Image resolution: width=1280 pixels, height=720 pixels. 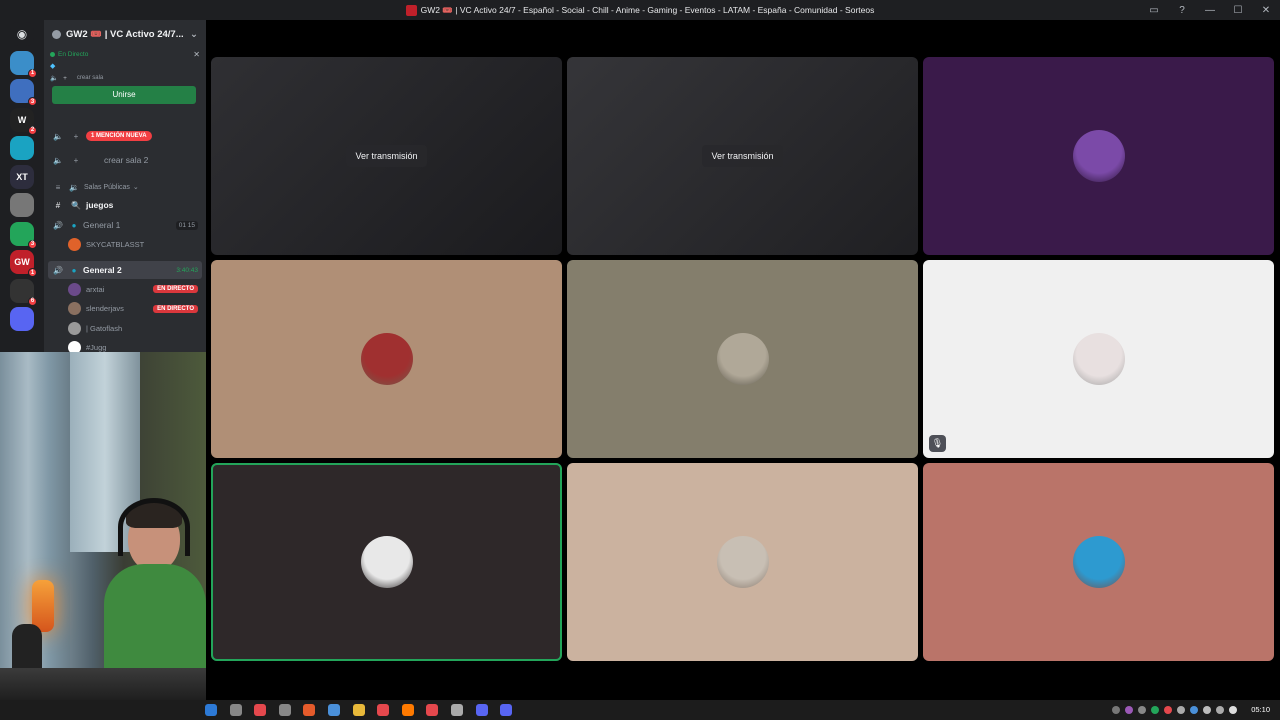 I want to click on user-tile-6: 🎙, so click(x=1098, y=359).